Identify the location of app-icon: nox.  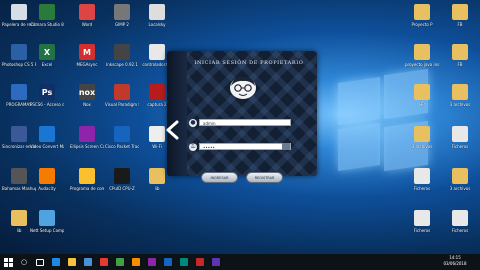
(87, 92).